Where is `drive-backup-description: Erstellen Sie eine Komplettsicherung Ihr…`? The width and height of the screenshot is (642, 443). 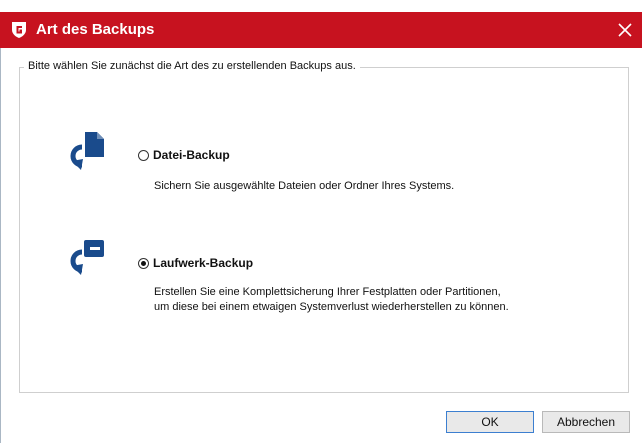 drive-backup-description: Erstellen Sie eine Komplettsicherung Ihr… is located at coordinates (331, 300).